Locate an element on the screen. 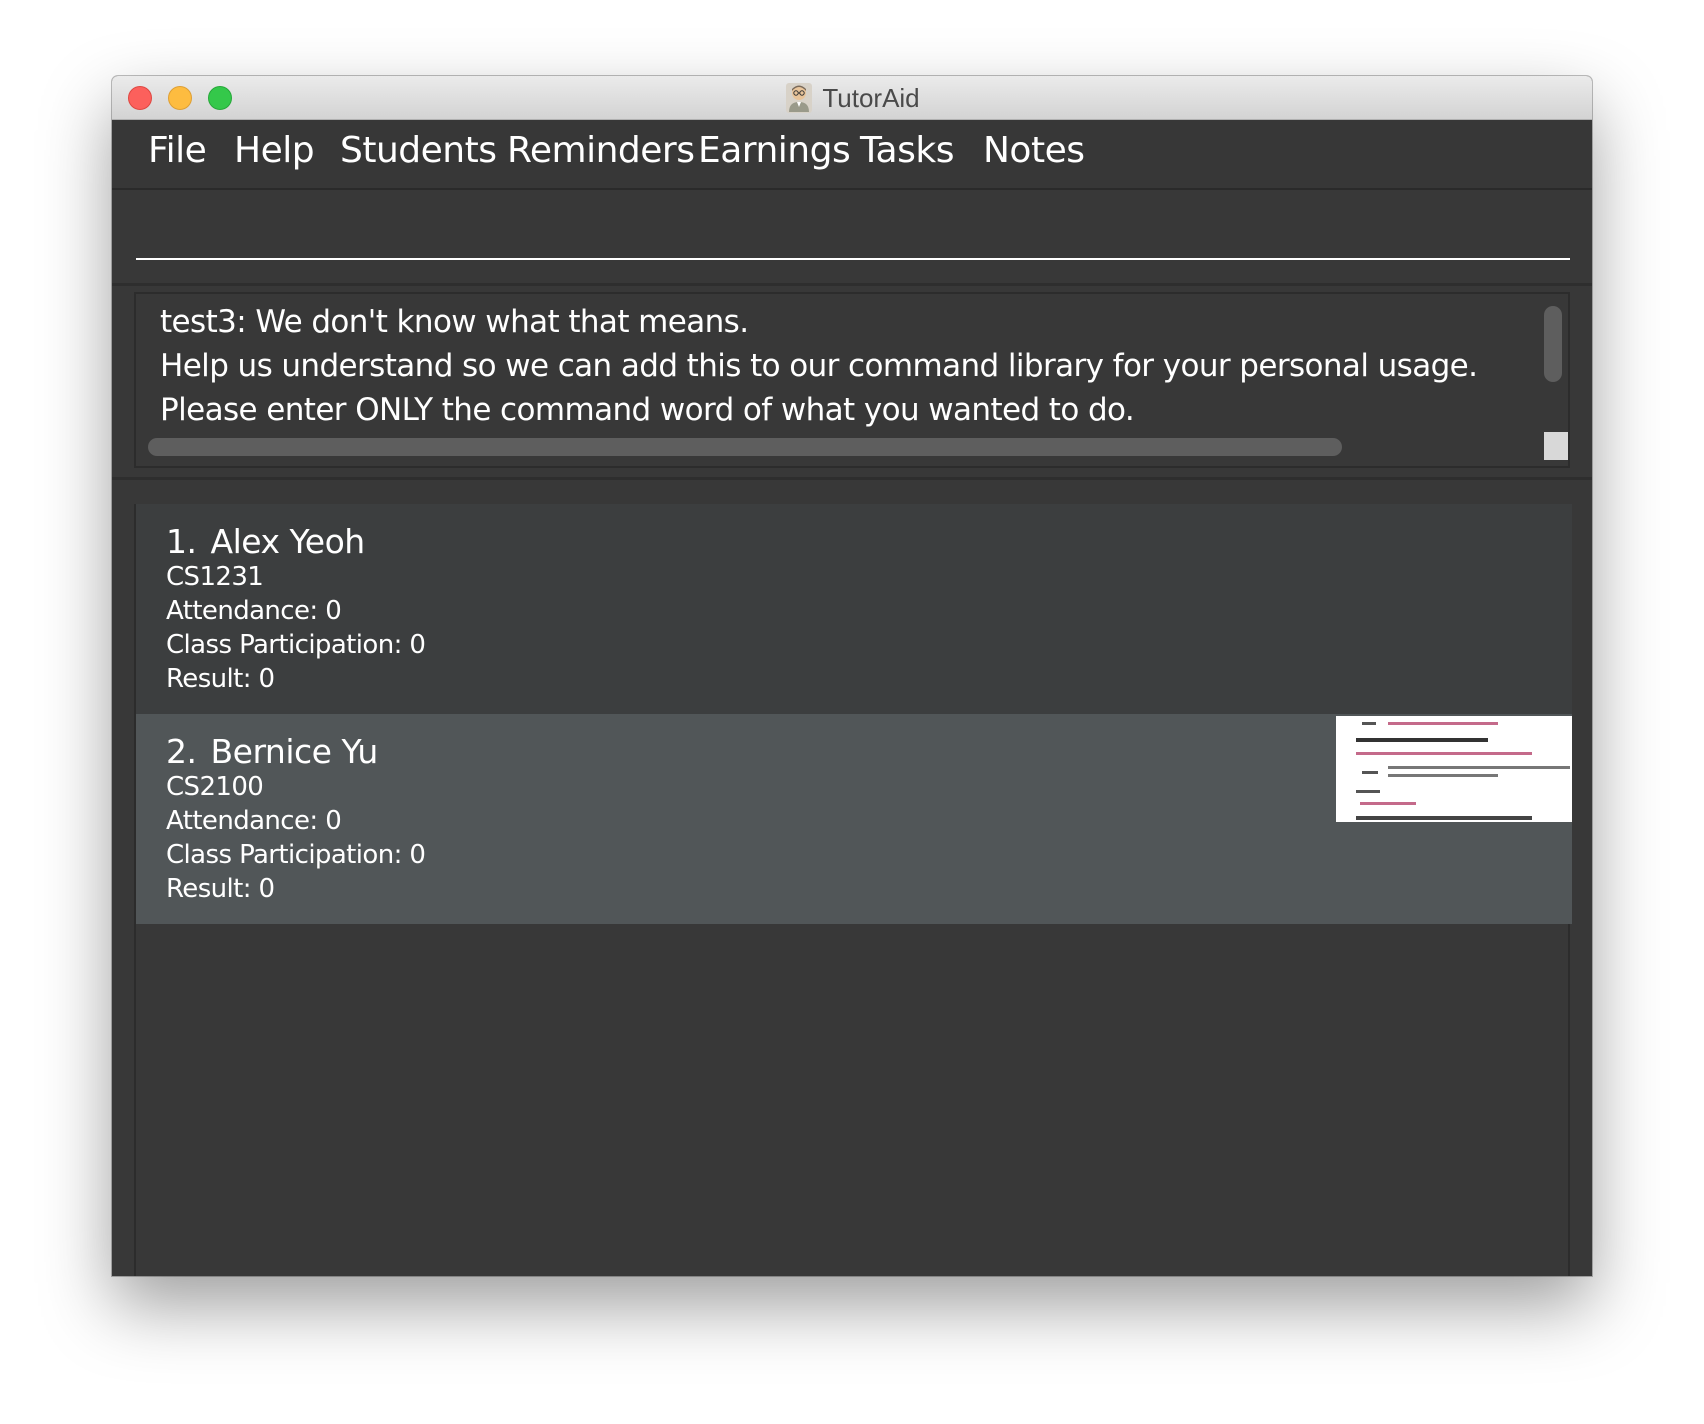 Image resolution: width=1704 pixels, height=1424 pixels. command-box-container is located at coordinates (852, 238).